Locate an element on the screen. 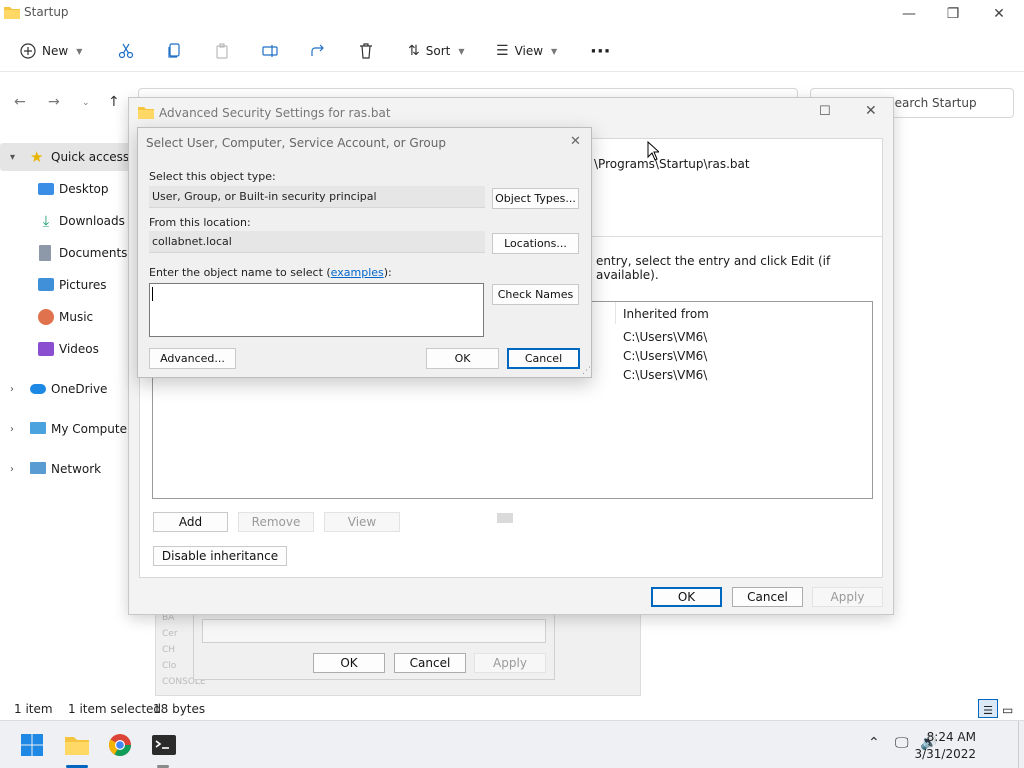 The height and width of the screenshot is (768, 1024). taskbar: ⌃ 🖵 🔊 8:24 AM 3/31/2022 is located at coordinates (512, 744).